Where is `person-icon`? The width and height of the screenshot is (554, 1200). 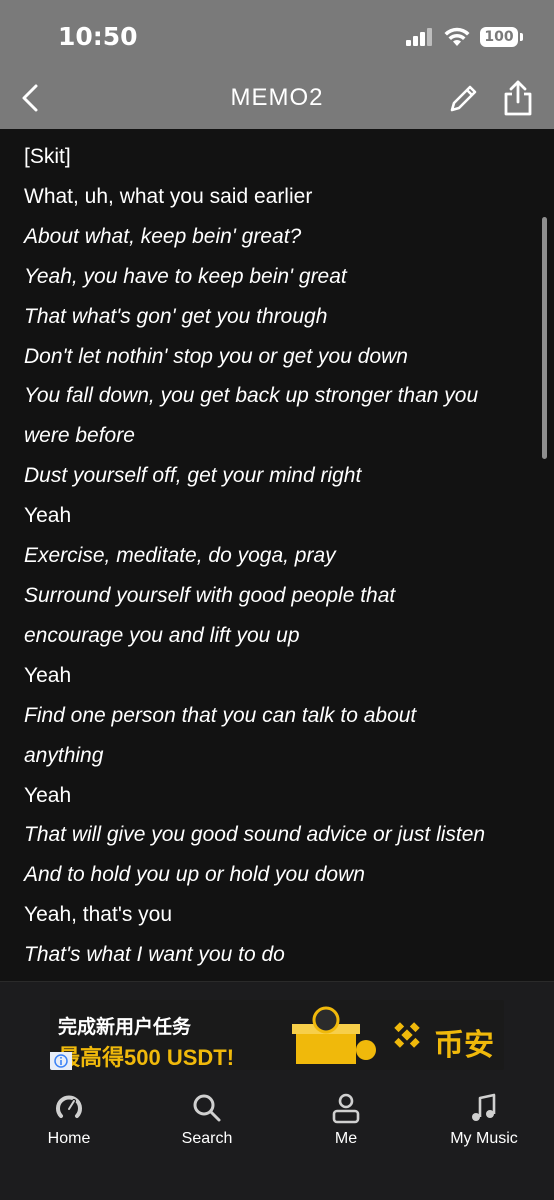
person-icon is located at coordinates (346, 1108).